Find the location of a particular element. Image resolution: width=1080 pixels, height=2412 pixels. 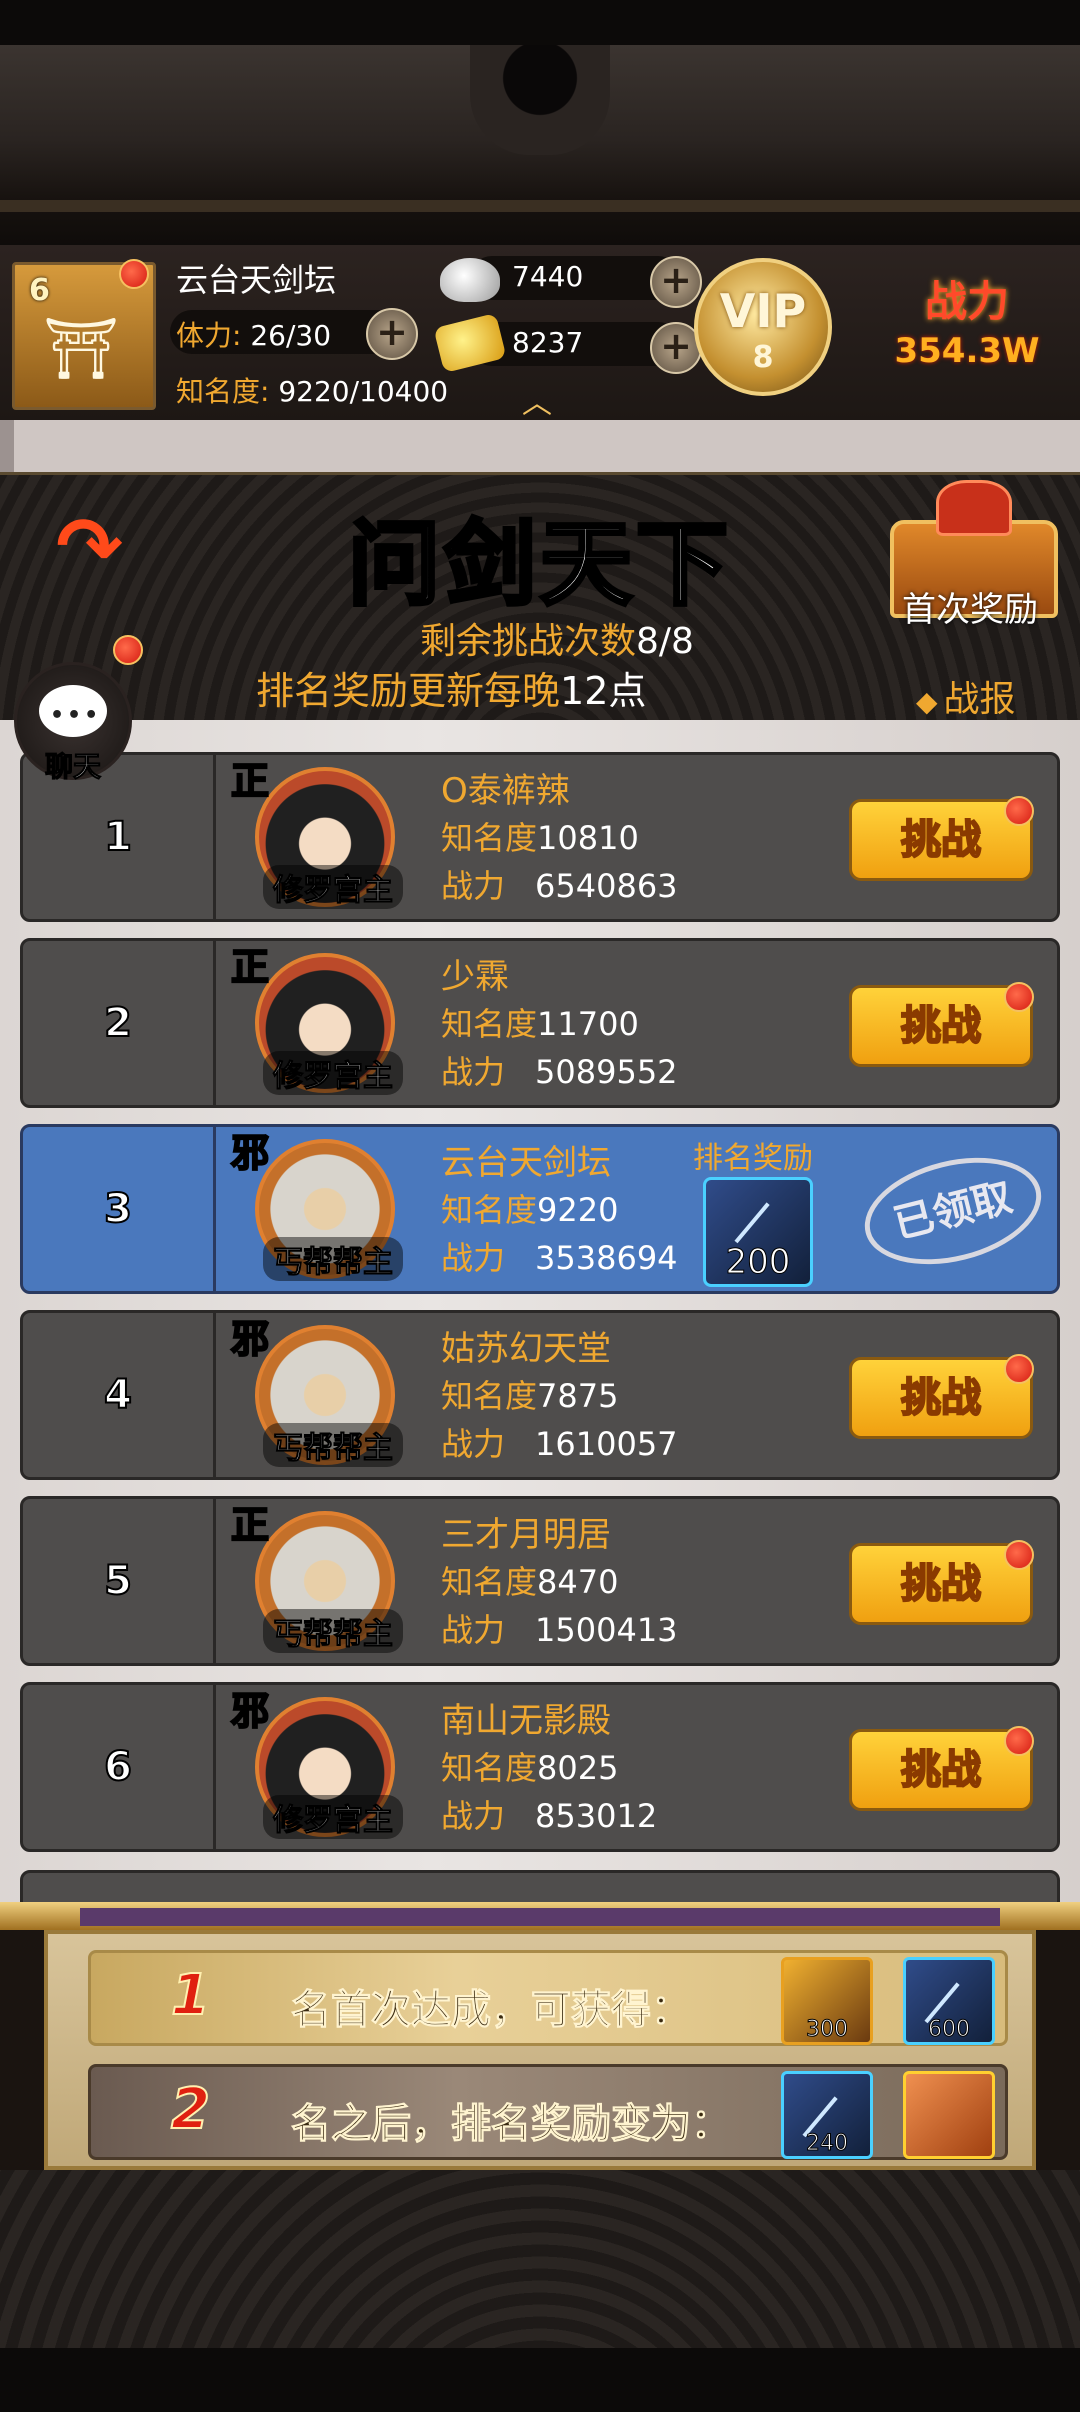

fame-line: 知名度7875 is located at coordinates (529, 1394).